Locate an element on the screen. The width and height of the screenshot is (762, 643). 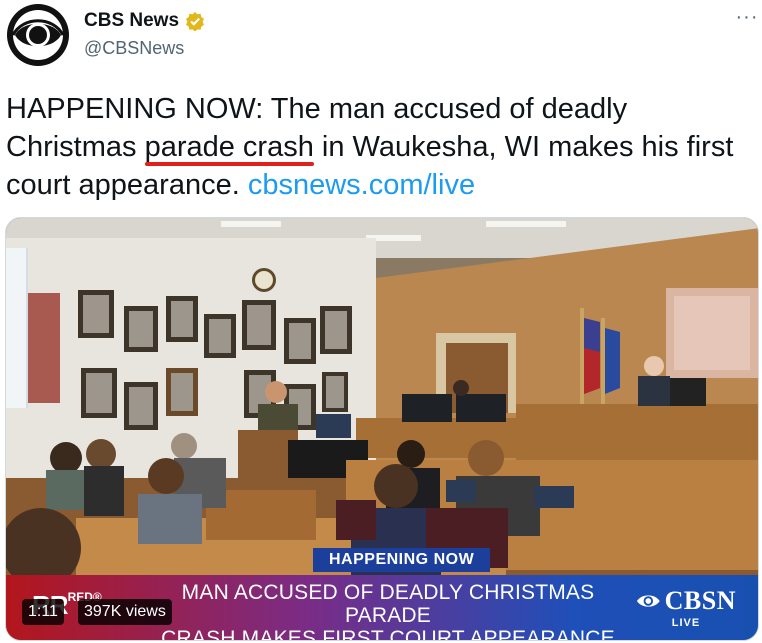
banner-line-1: MAN ACCUSED OF DEADLY CHRISTMAS PARADE is located at coordinates (388, 604).